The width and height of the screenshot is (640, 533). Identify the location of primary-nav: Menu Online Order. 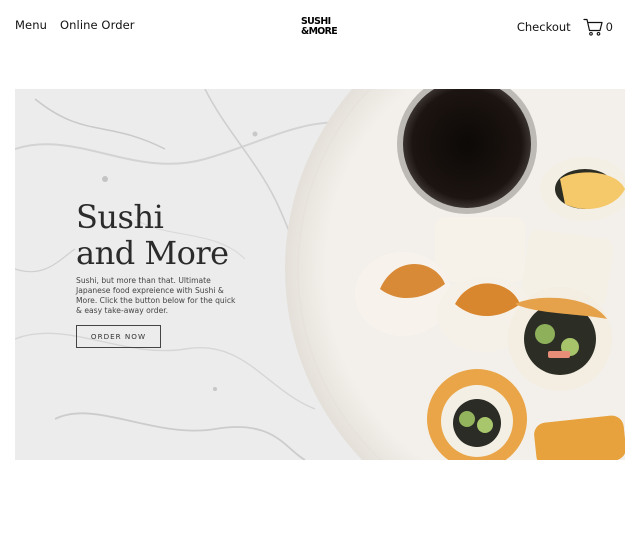
(75, 25).